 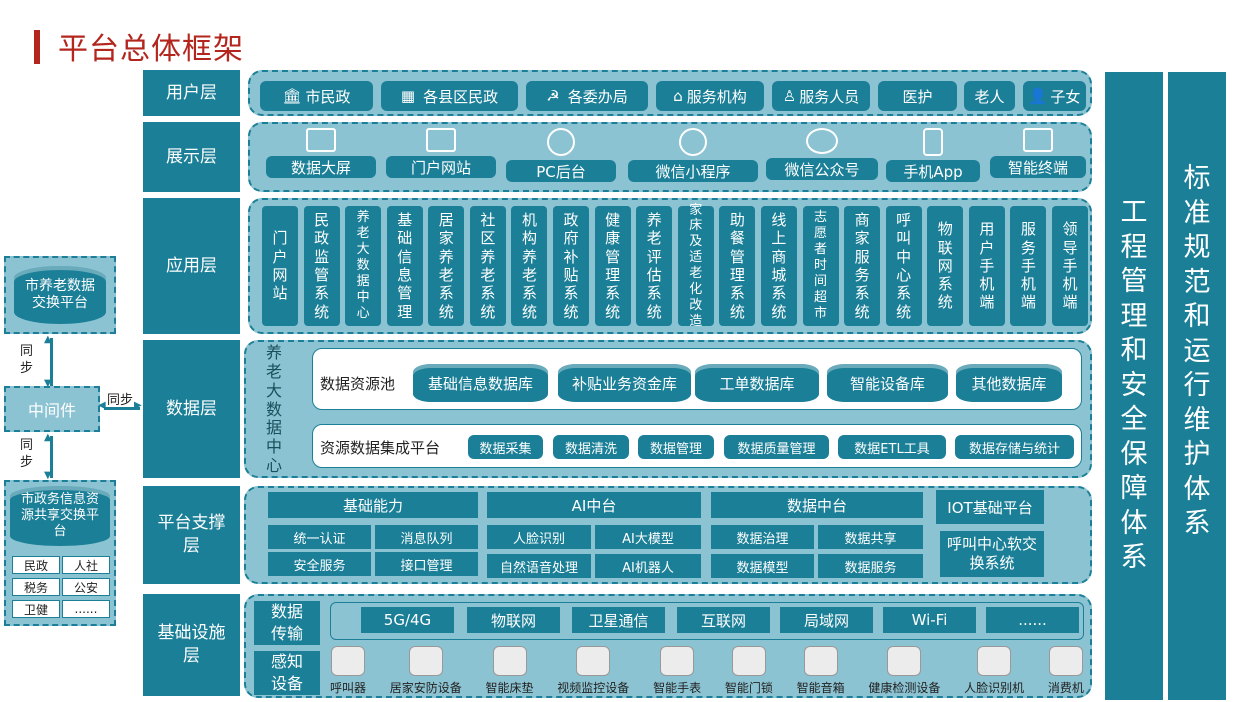 What do you see at coordinates (1014, 447) in the screenshot?
I see `integration-item: 数据存储与统计` at bounding box center [1014, 447].